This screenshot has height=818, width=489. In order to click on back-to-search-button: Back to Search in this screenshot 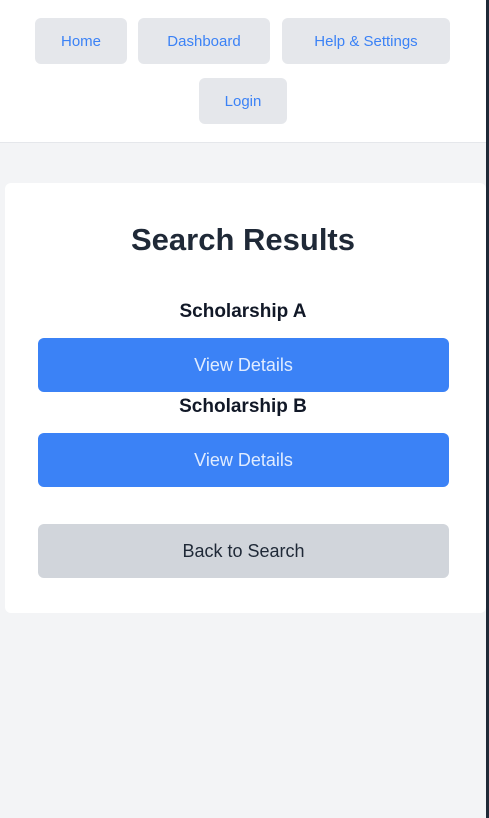, I will do `click(243, 551)`.